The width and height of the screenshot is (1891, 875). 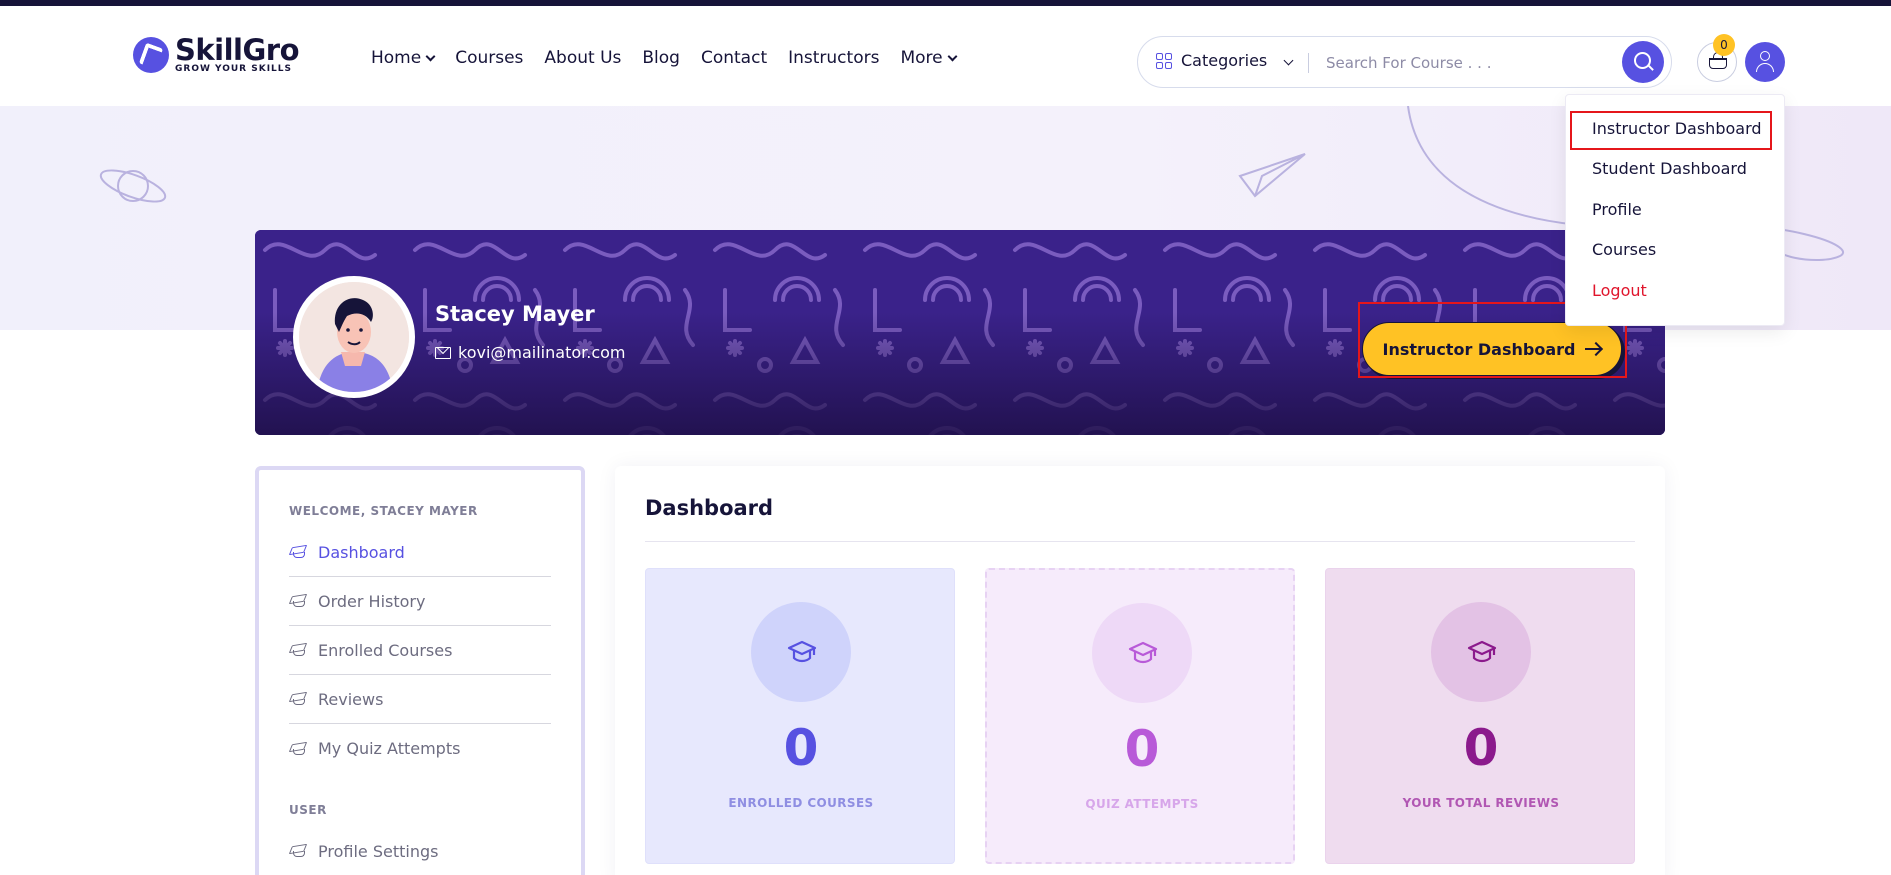 I want to click on sidebar-item-reviews: Reviews, so click(x=420, y=699).